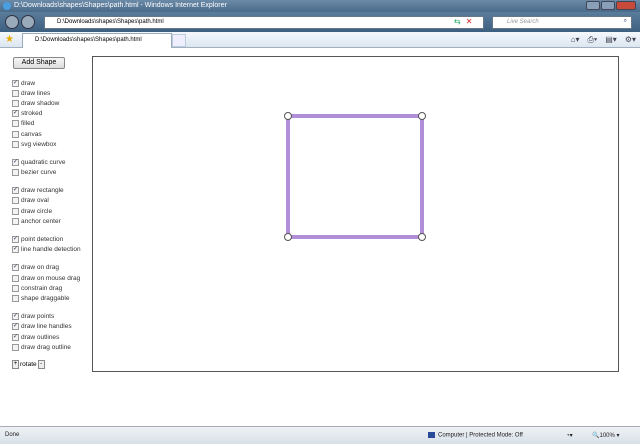  I want to click on rotate-label: rotate, so click(28, 365).